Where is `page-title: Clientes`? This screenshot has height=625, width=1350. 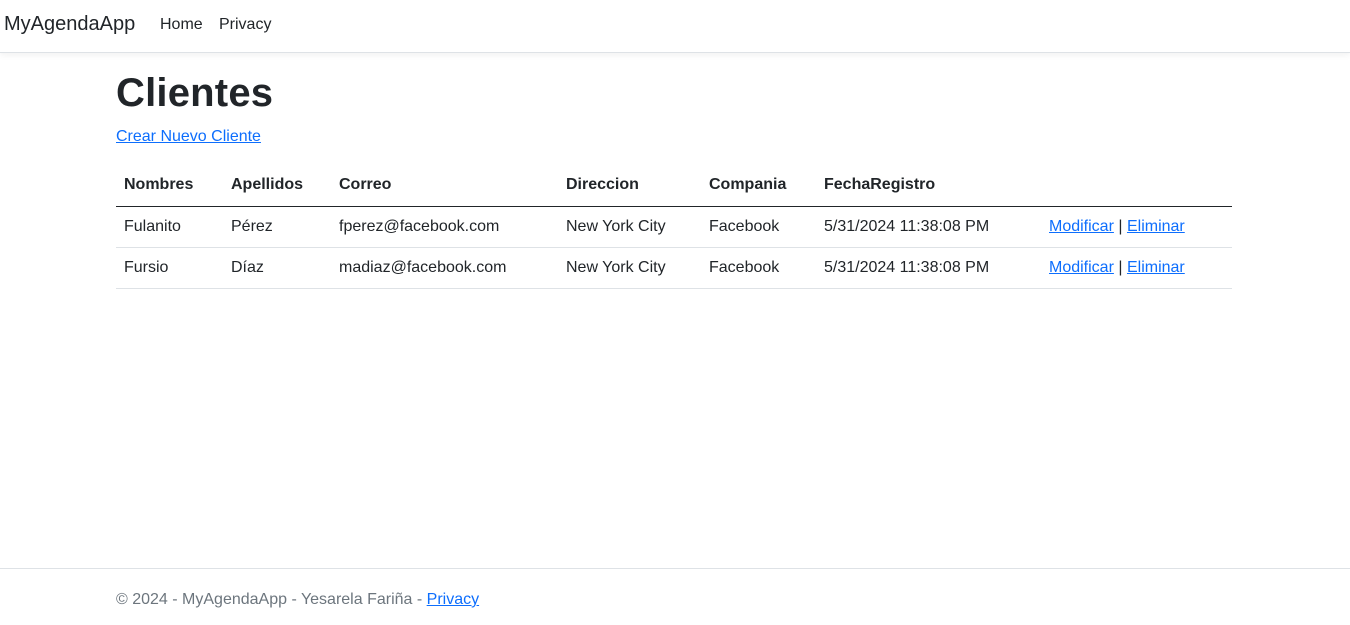
page-title: Clientes is located at coordinates (195, 93).